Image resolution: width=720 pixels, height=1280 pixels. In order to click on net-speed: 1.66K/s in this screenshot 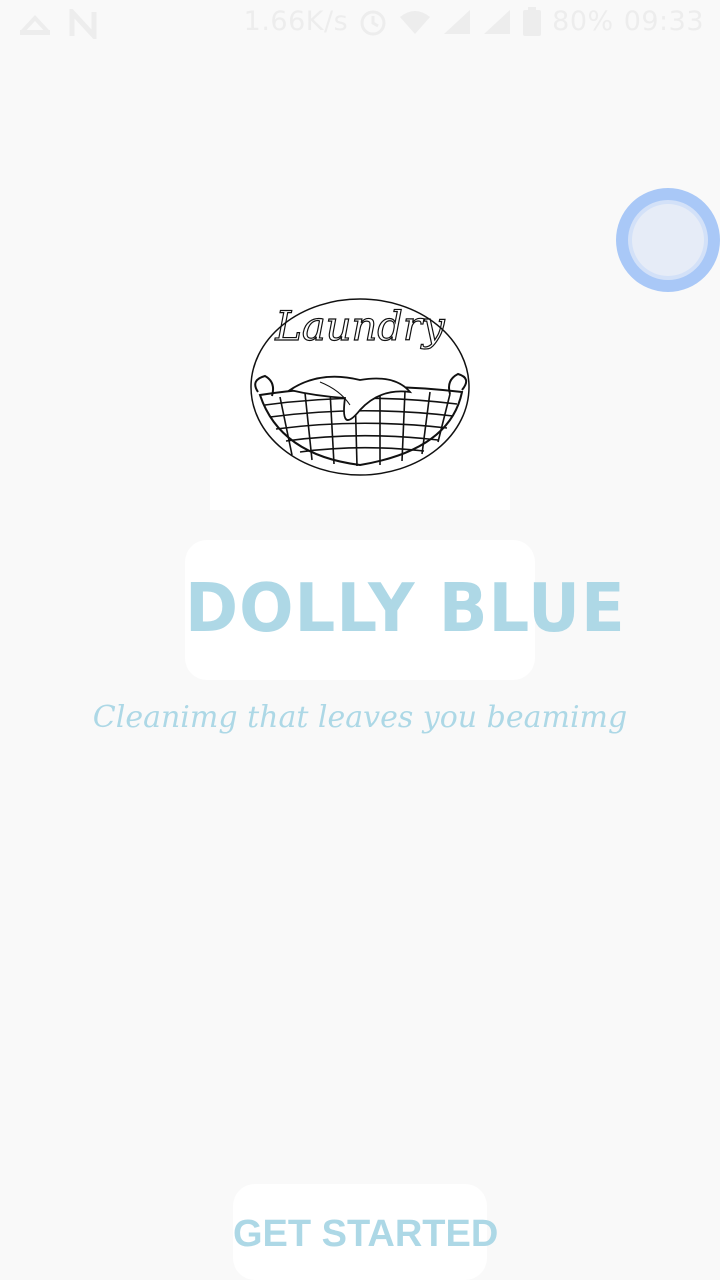, I will do `click(296, 21)`.